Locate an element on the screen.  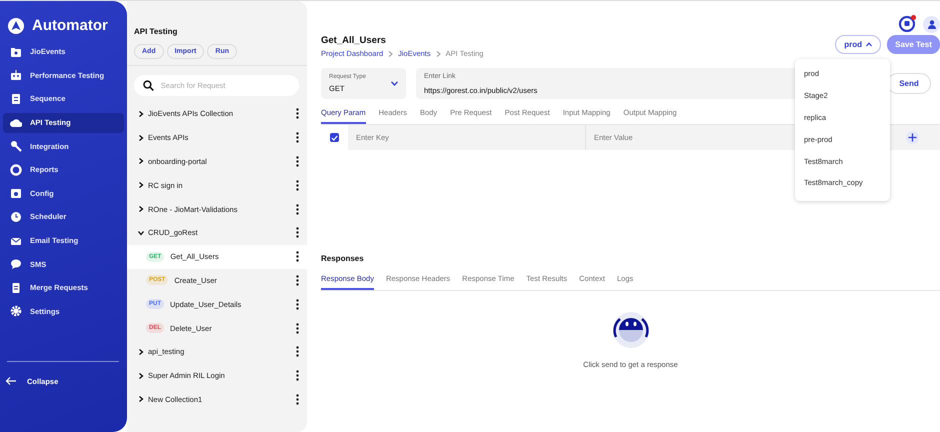
user-avatar is located at coordinates (931, 24).